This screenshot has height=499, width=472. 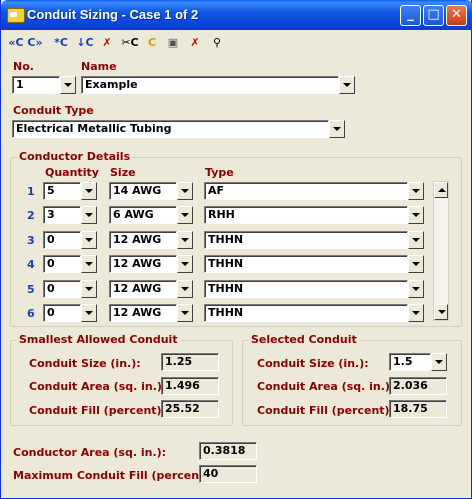 What do you see at coordinates (31, 215) in the screenshot?
I see `row-number: 2` at bounding box center [31, 215].